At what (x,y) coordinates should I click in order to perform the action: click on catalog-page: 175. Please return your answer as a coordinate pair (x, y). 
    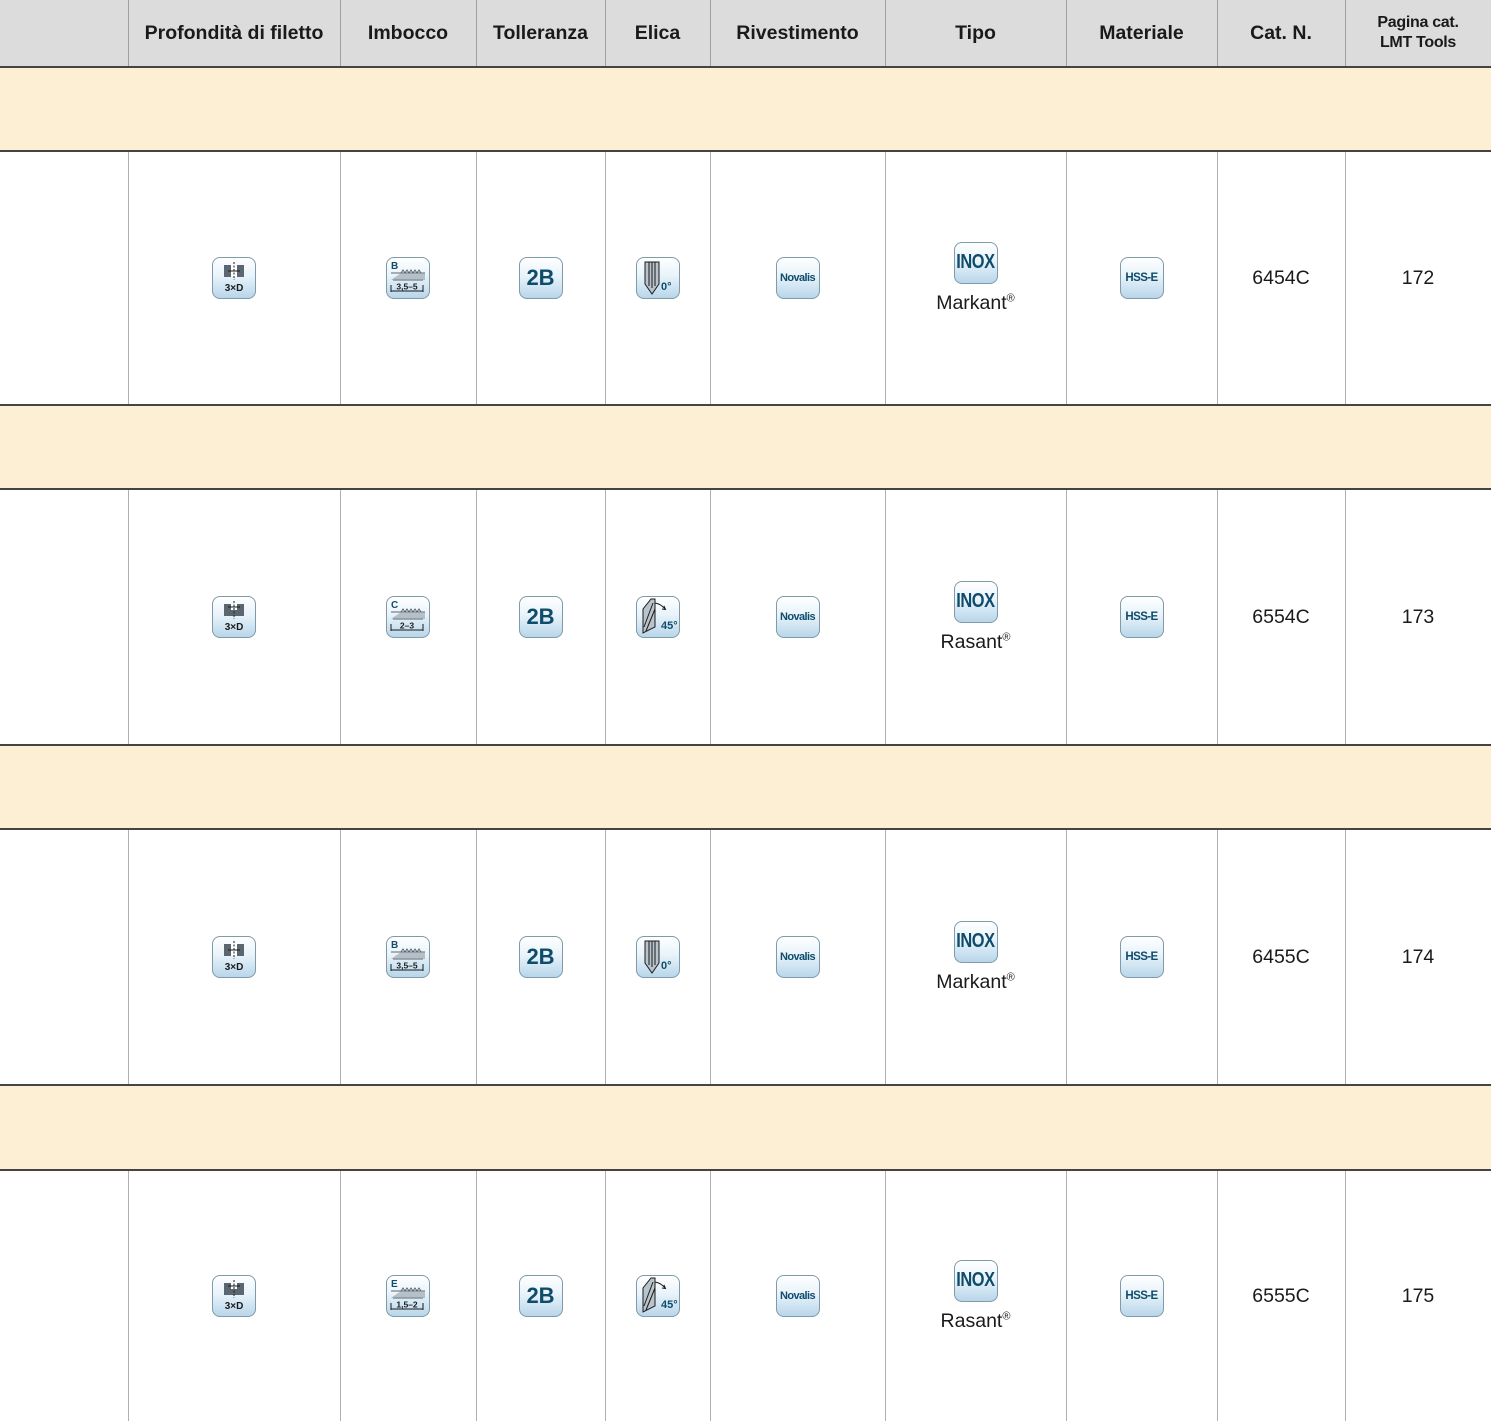
    Looking at the image, I should click on (1418, 1295).